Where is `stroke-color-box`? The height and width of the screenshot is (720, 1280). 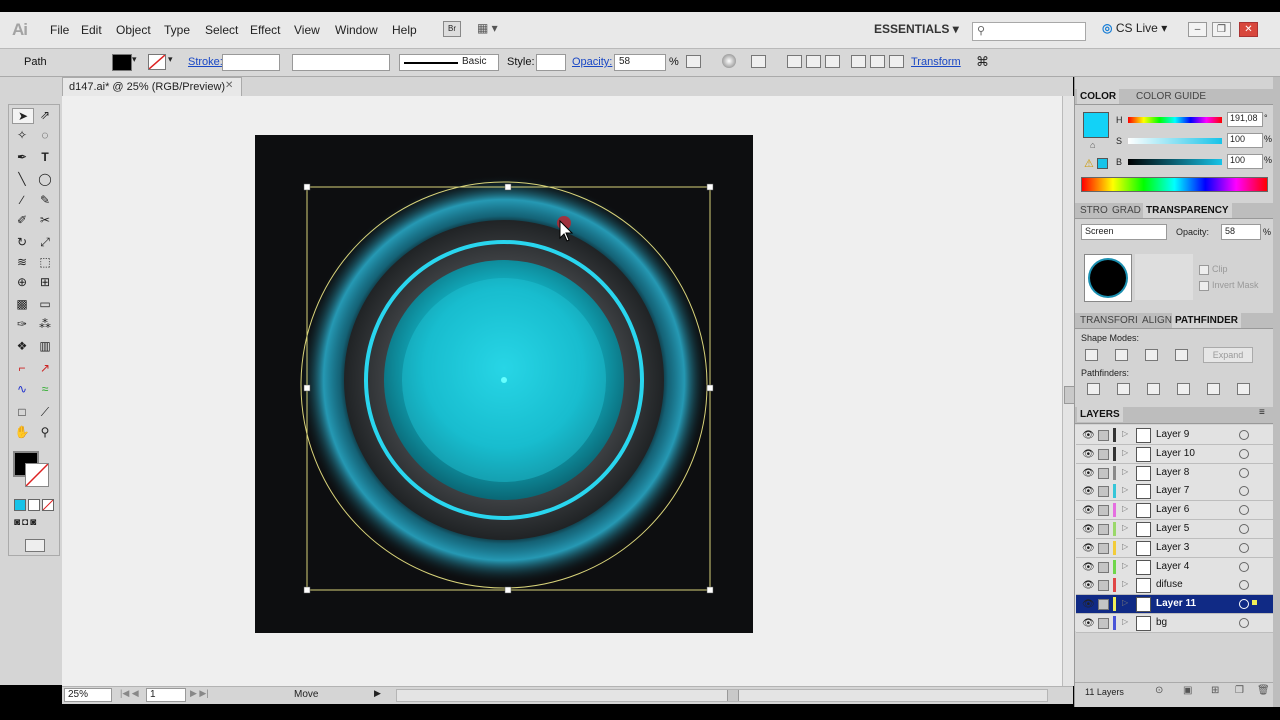 stroke-color-box is located at coordinates (37, 475).